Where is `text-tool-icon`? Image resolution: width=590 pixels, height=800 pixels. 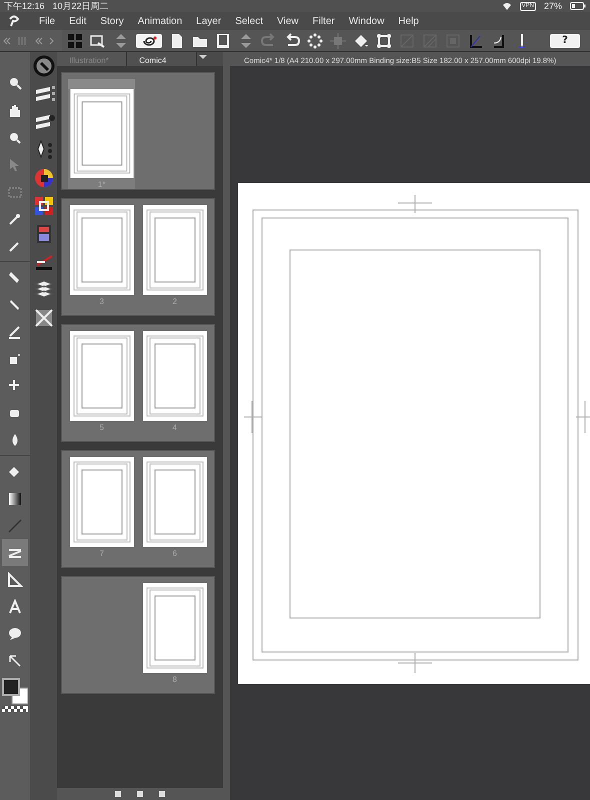 text-tool-icon is located at coordinates (15, 606).